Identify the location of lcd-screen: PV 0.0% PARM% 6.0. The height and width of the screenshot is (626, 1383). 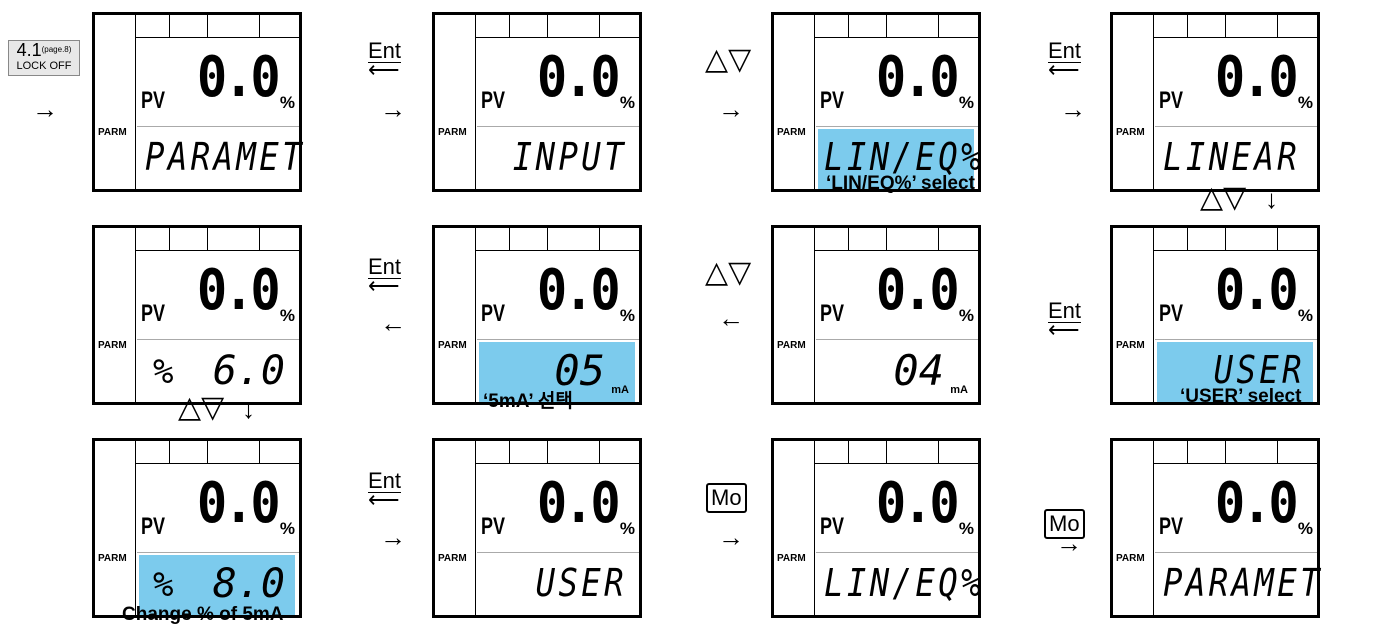
(197, 315).